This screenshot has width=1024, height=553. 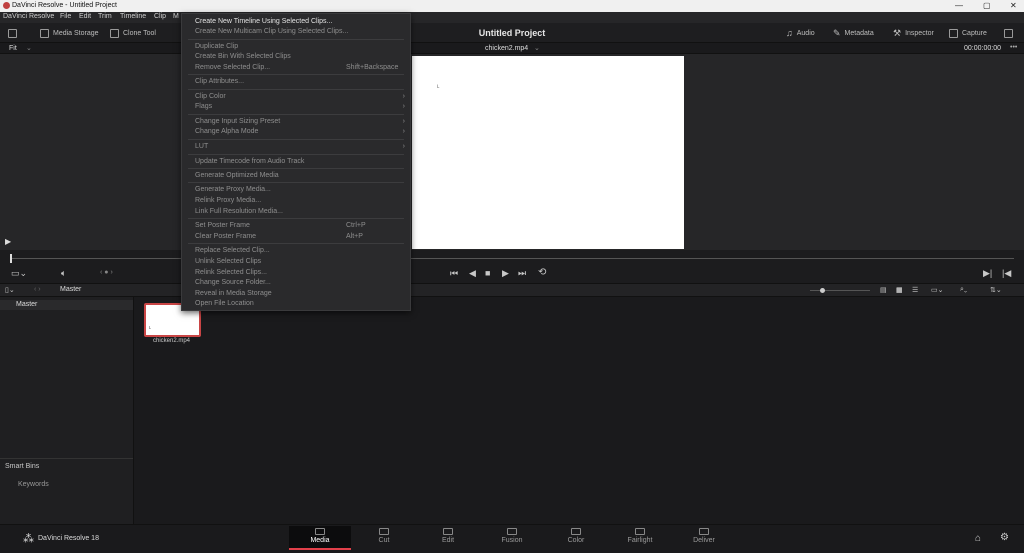 What do you see at coordinates (296, 304) in the screenshot?
I see `menu-item-open-file-location: Open File Location` at bounding box center [296, 304].